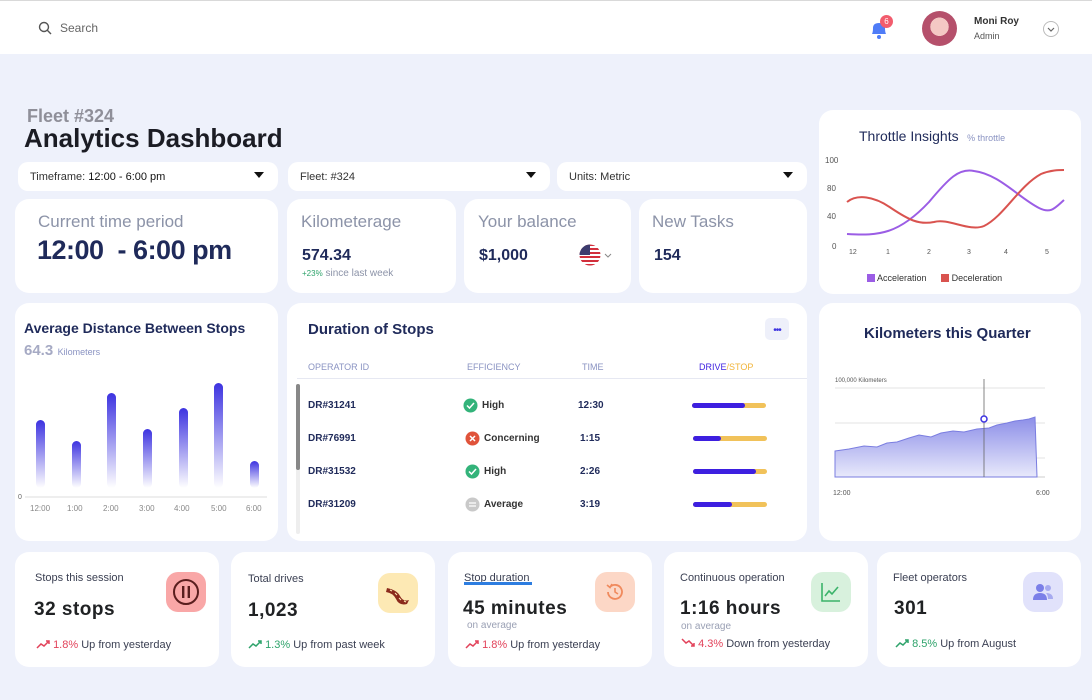  I want to click on stat-title: Fleet operators, so click(930, 578).